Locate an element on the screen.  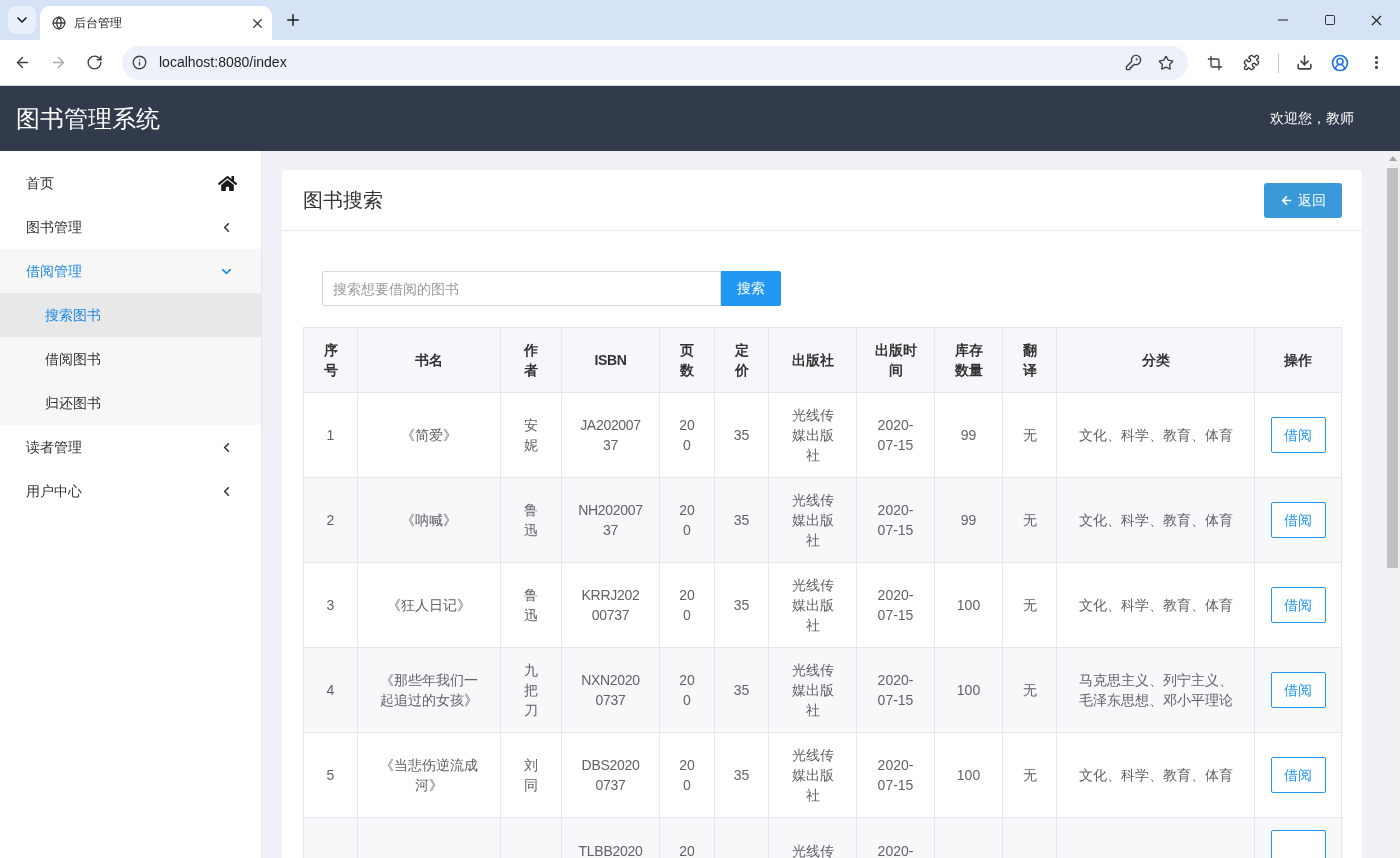
column-header: 书名 is located at coordinates (429, 360).